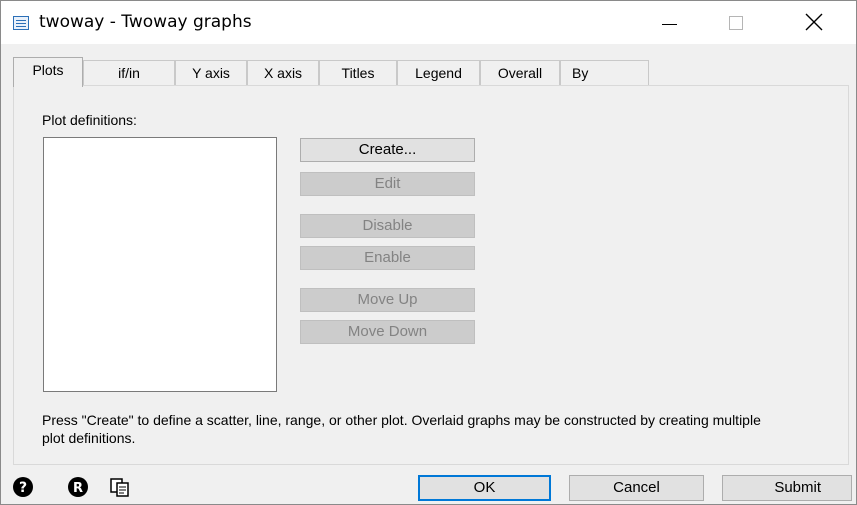 The height and width of the screenshot is (505, 857). I want to click on close-icon, so click(814, 22).